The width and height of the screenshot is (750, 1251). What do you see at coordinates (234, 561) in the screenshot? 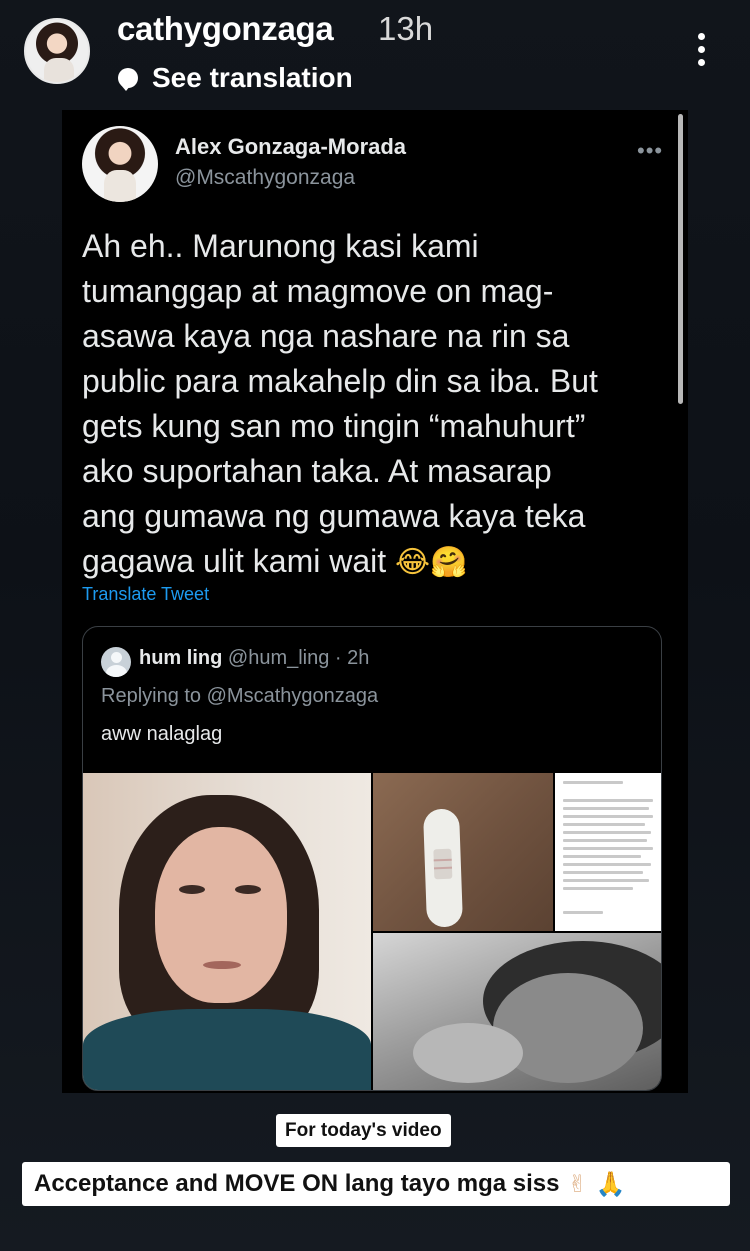
I see `tweet-line: gagawa ulit kami wait` at bounding box center [234, 561].